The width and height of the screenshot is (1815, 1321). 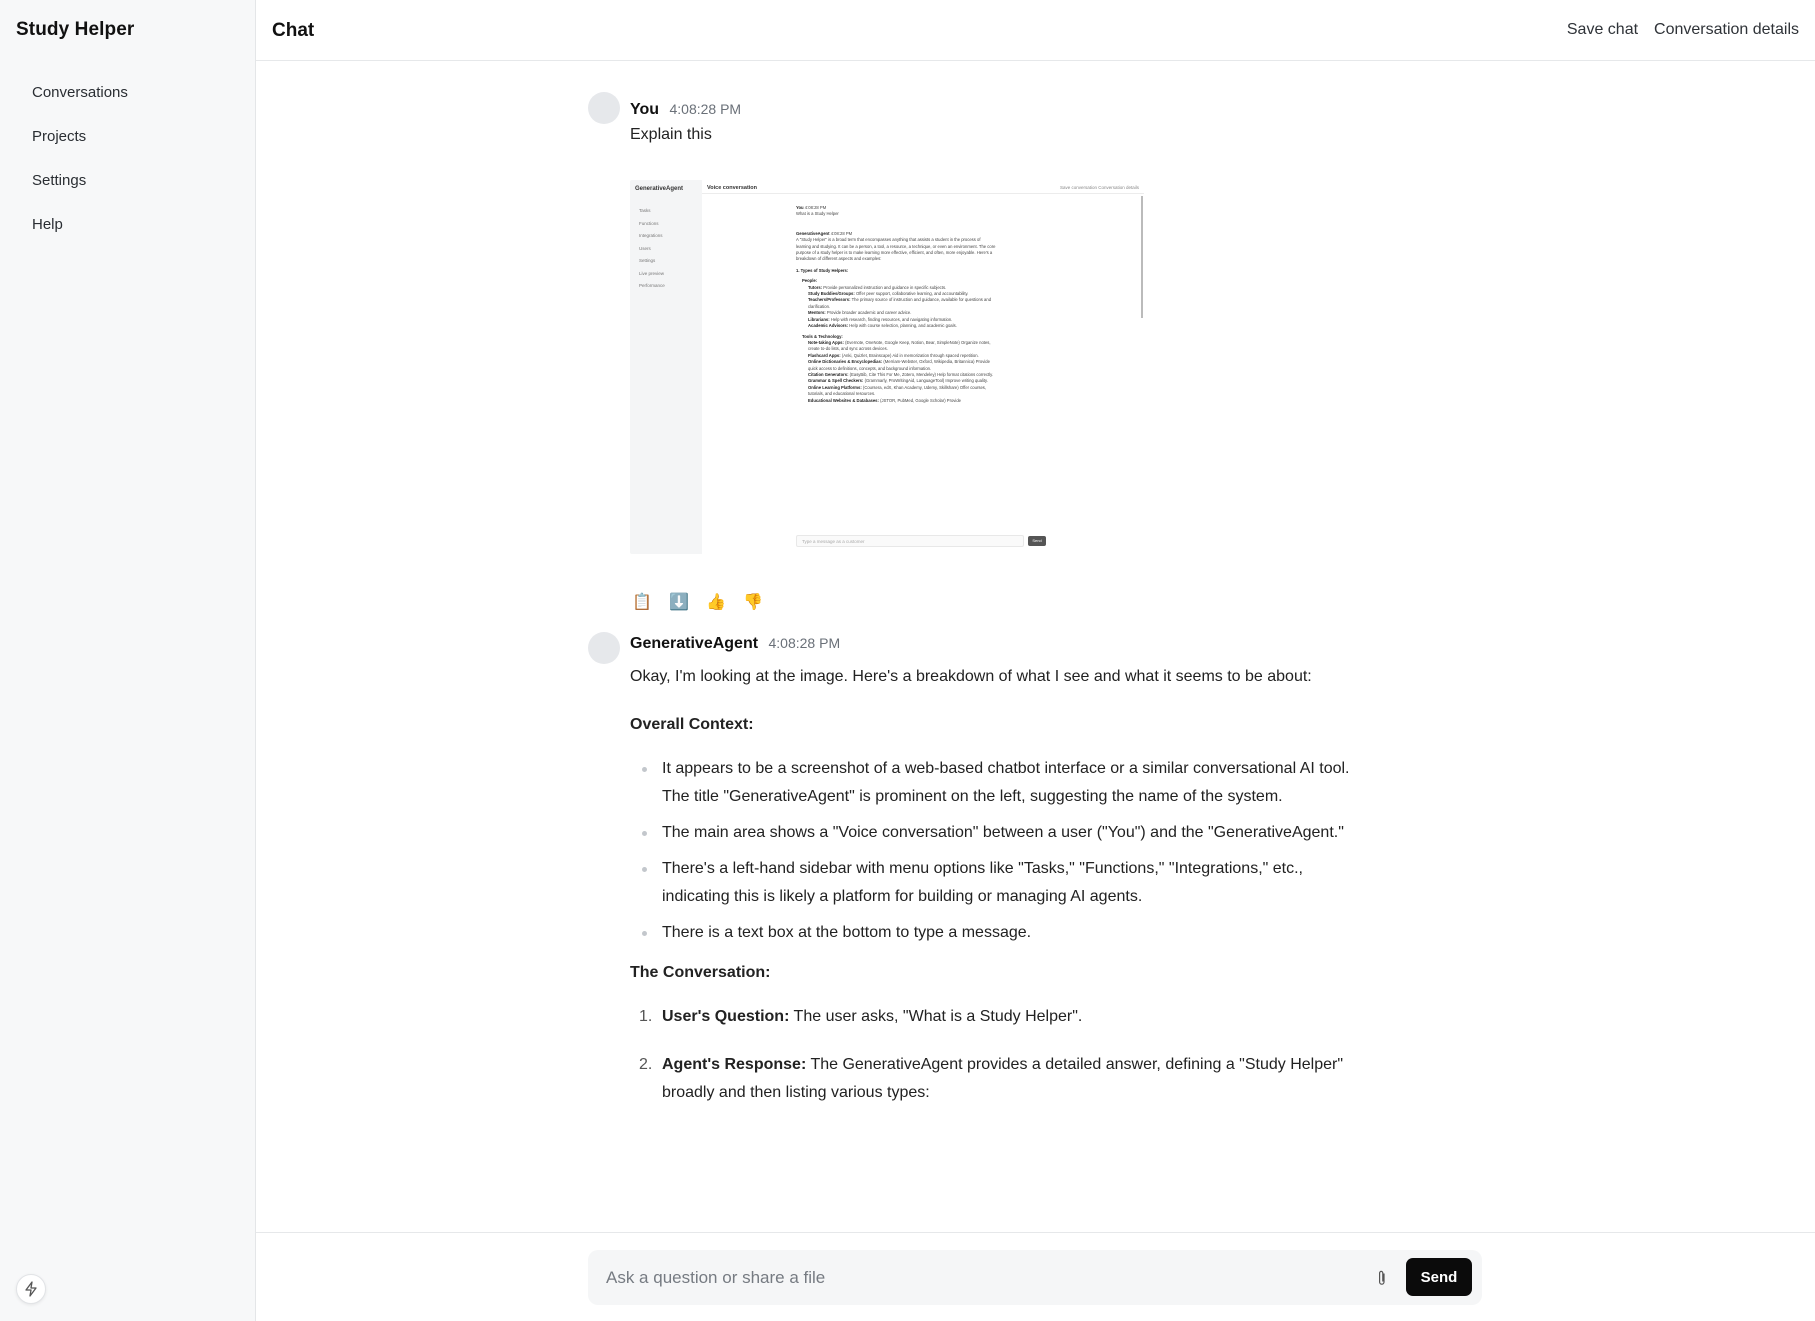 What do you see at coordinates (841, 233) in the screenshot?
I see `attached-image-agent-time: 4:08:28 PM` at bounding box center [841, 233].